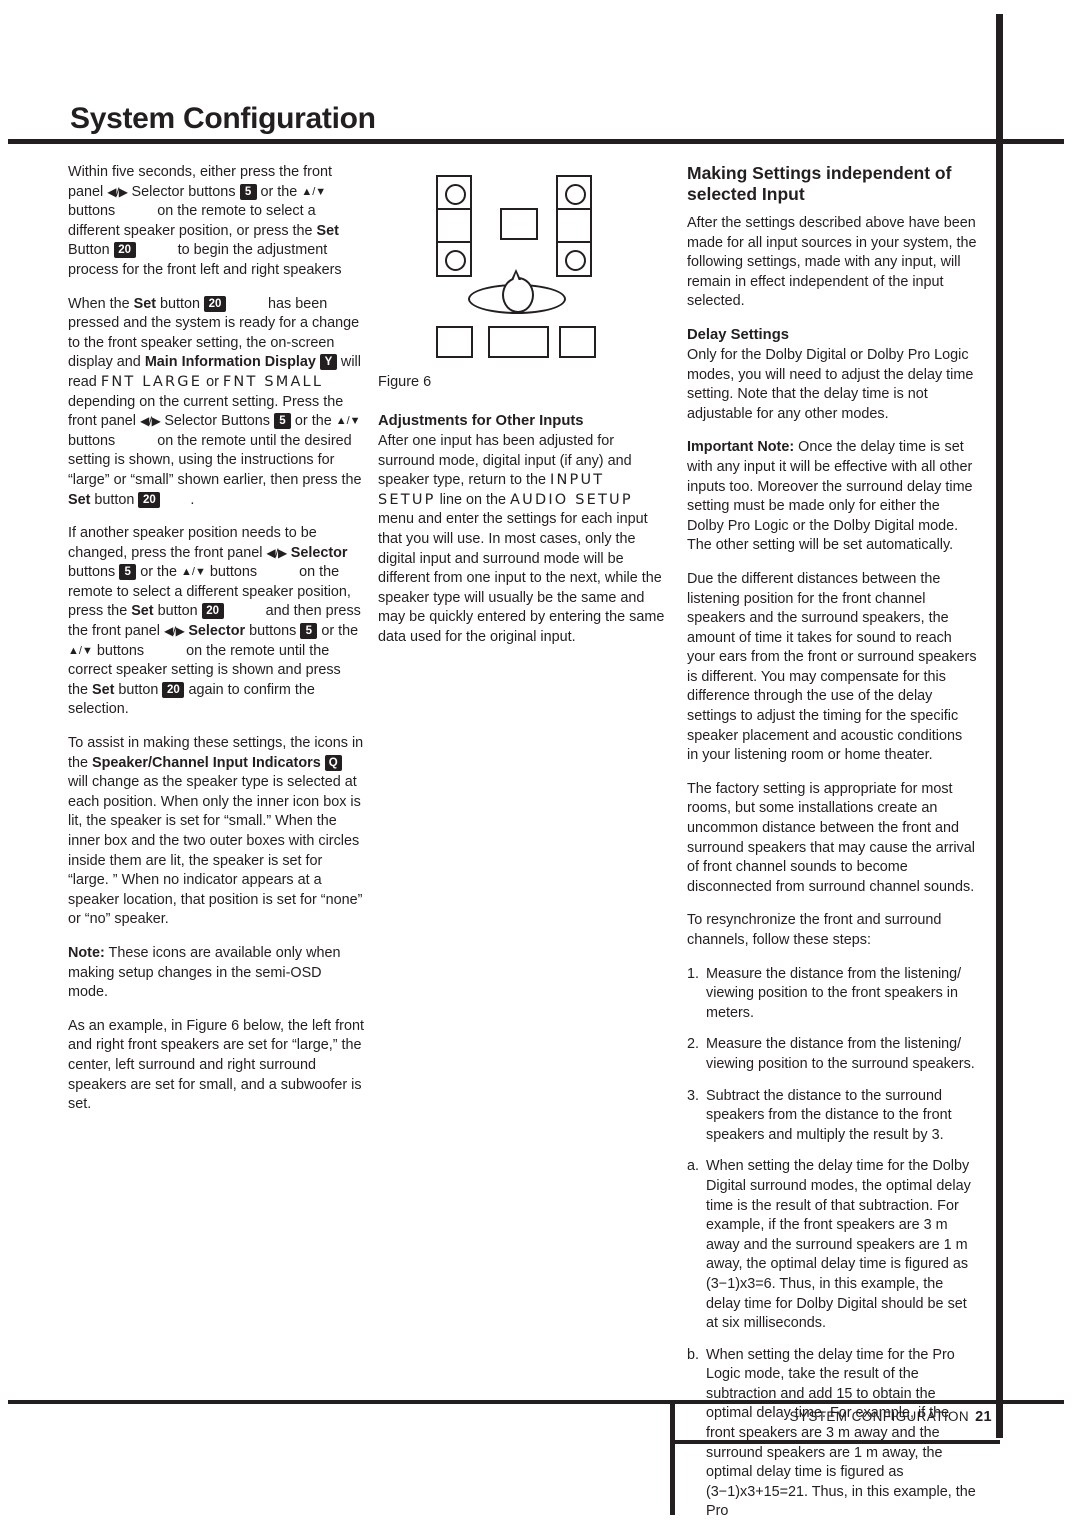 The height and width of the screenshot is (1534, 1080). What do you see at coordinates (738, 334) in the screenshot?
I see `heading-delay-settings: Delay Settings` at bounding box center [738, 334].